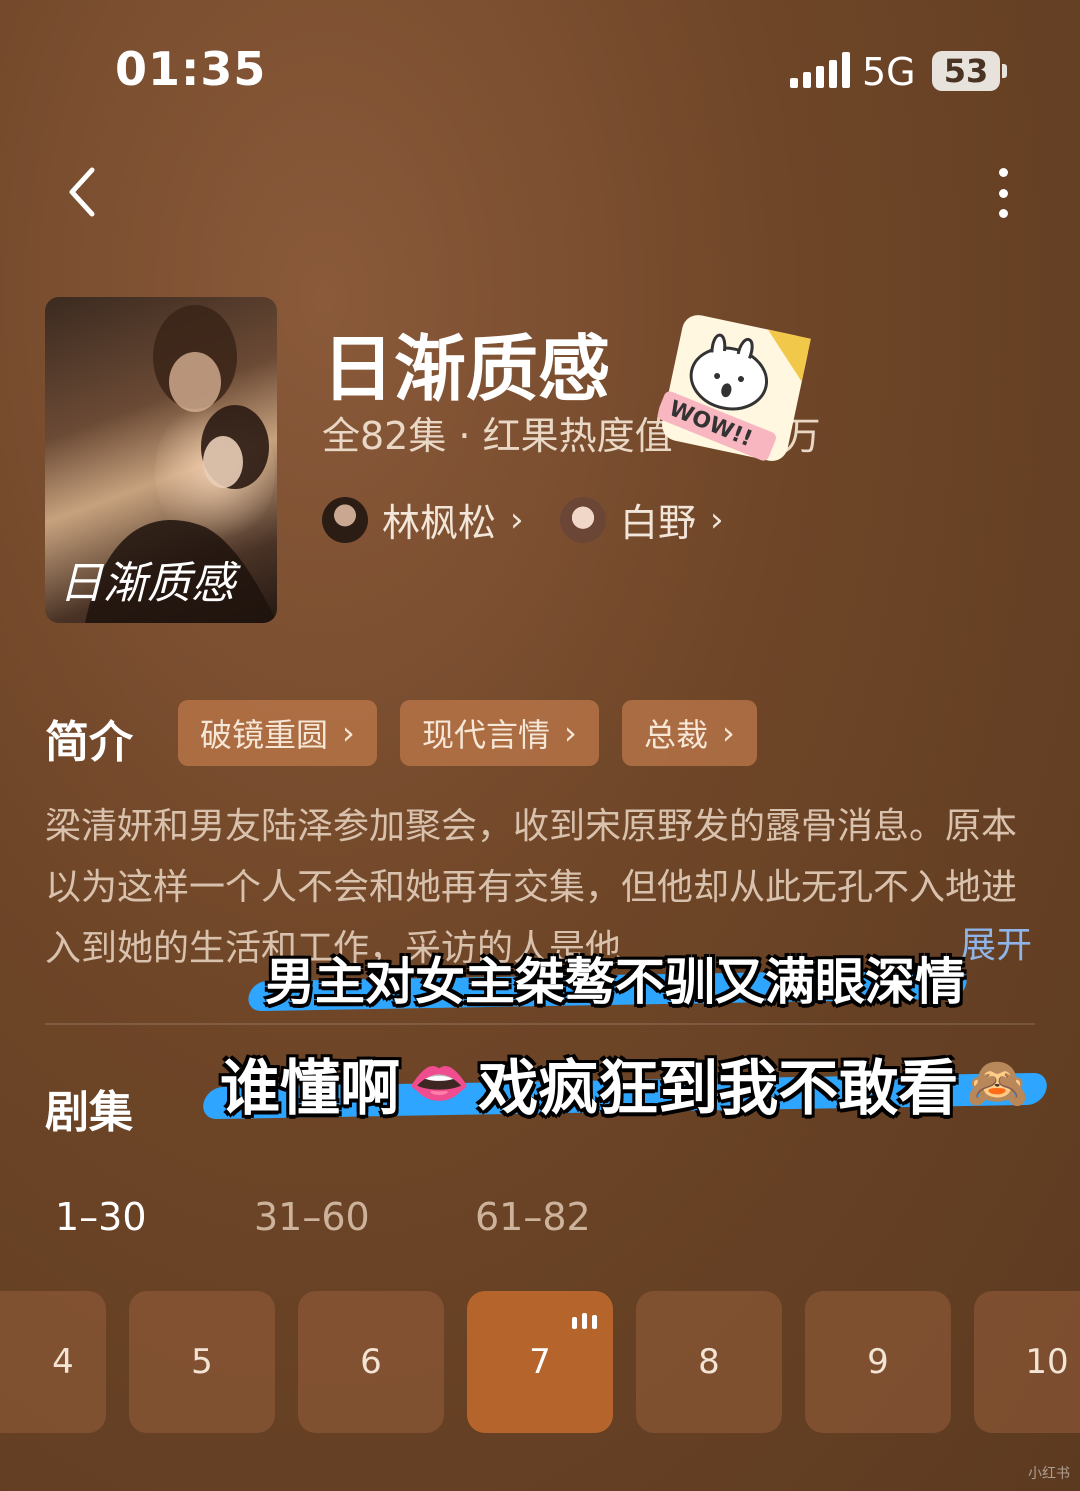 The width and height of the screenshot is (1080, 1491). I want to click on tag-label: 总裁, so click(676, 735).